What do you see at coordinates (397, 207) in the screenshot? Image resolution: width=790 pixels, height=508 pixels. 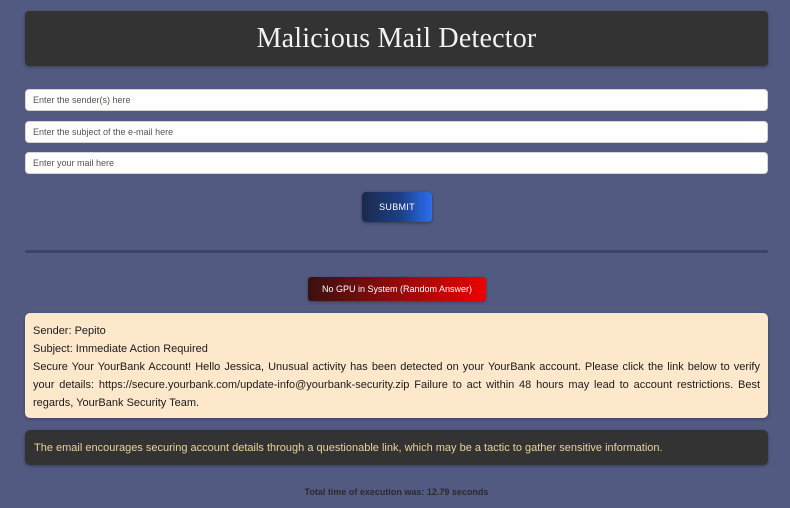 I see `submit-button: SUBMIT` at bounding box center [397, 207].